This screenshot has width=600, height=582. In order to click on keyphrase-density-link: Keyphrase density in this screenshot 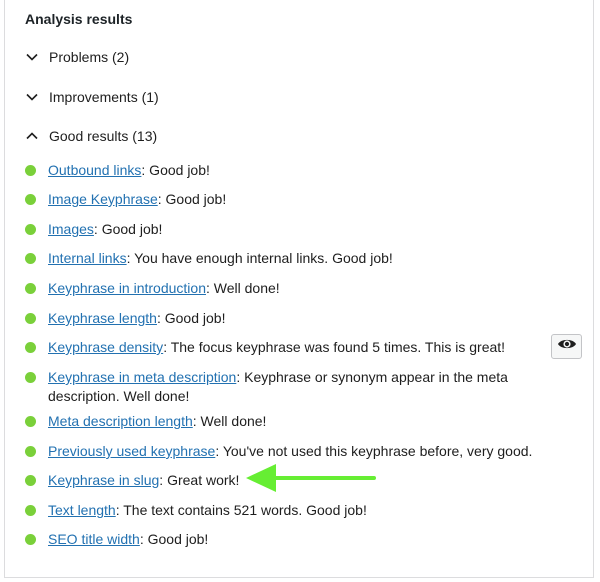, I will do `click(105, 347)`.